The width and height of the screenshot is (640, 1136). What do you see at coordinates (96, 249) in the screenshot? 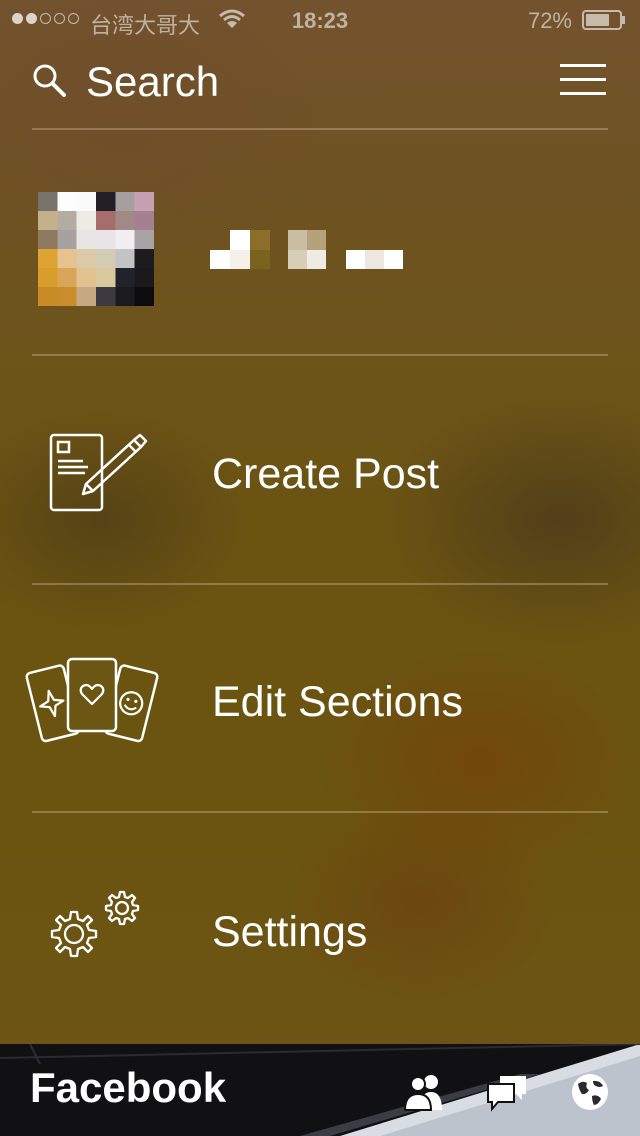
I see `avatar` at bounding box center [96, 249].